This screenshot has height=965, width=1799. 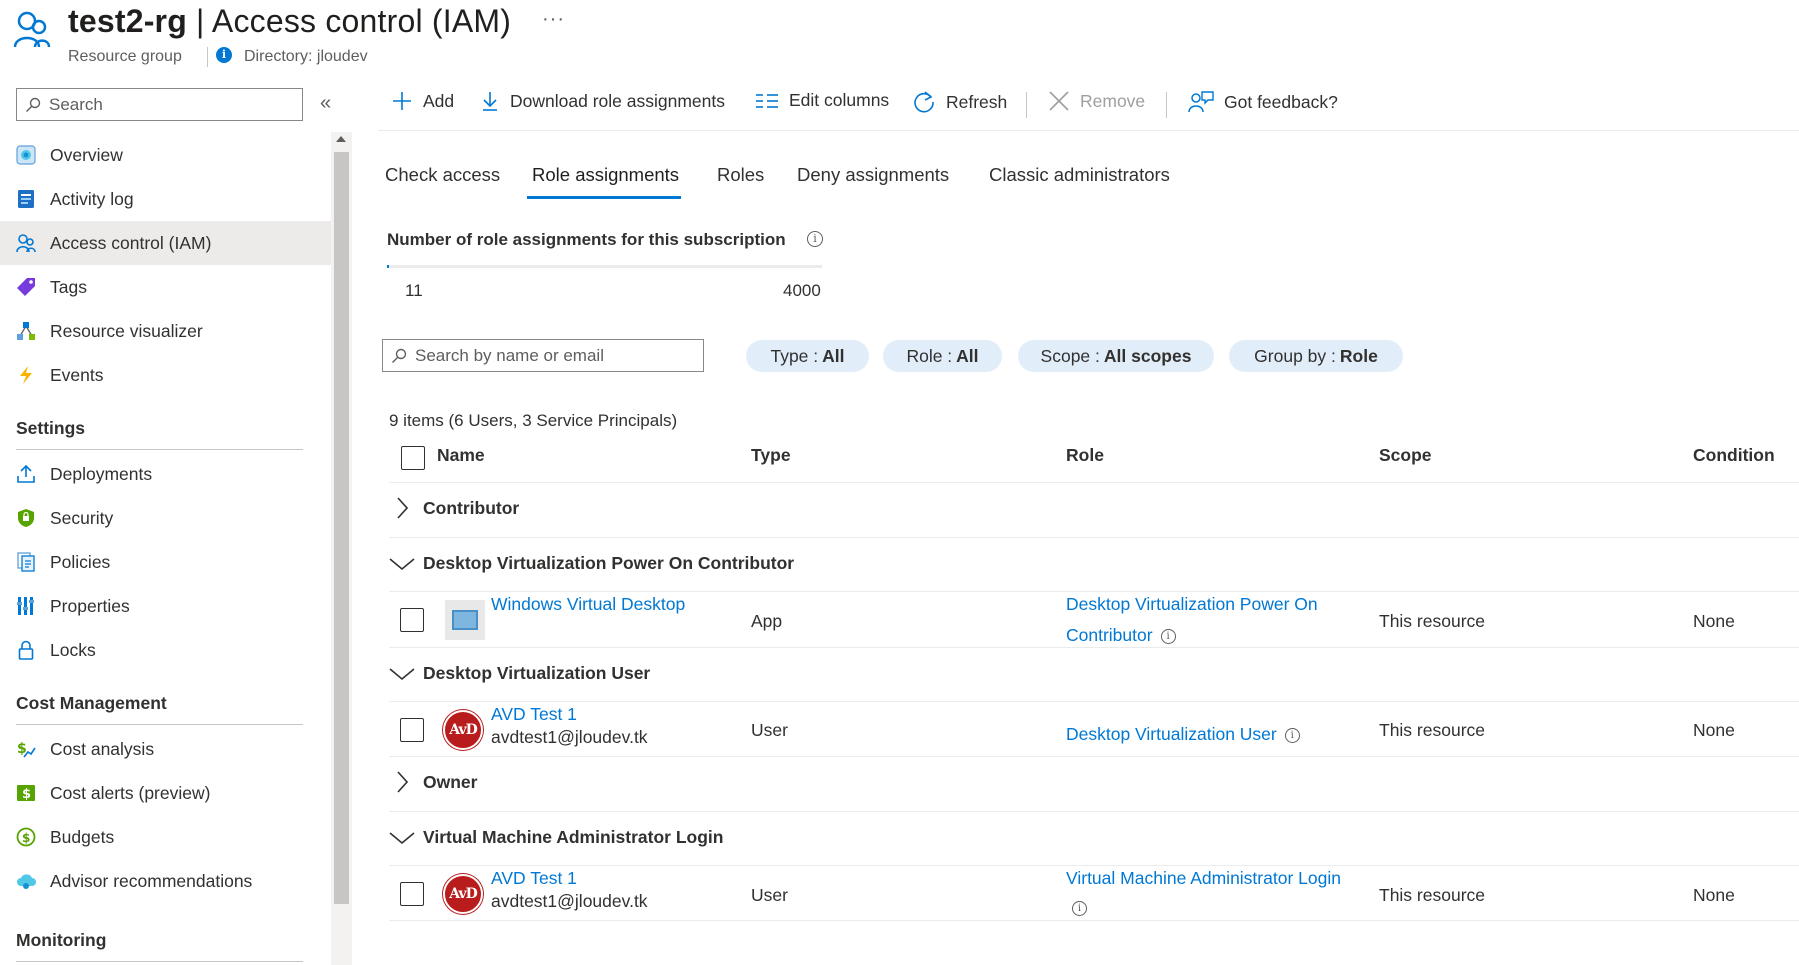 I want to click on user-avatar: AvD, so click(x=463, y=730).